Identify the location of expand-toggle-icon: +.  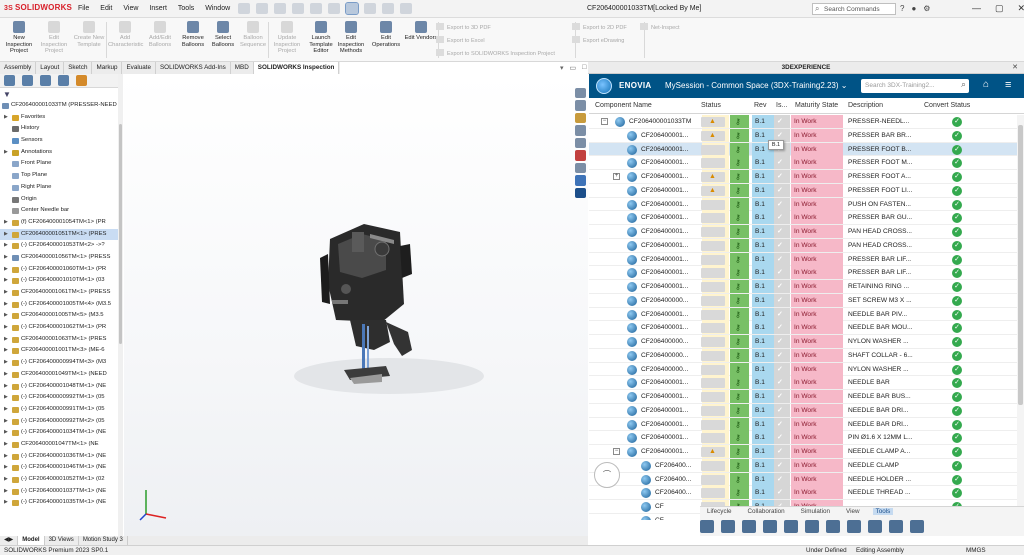
(616, 176).